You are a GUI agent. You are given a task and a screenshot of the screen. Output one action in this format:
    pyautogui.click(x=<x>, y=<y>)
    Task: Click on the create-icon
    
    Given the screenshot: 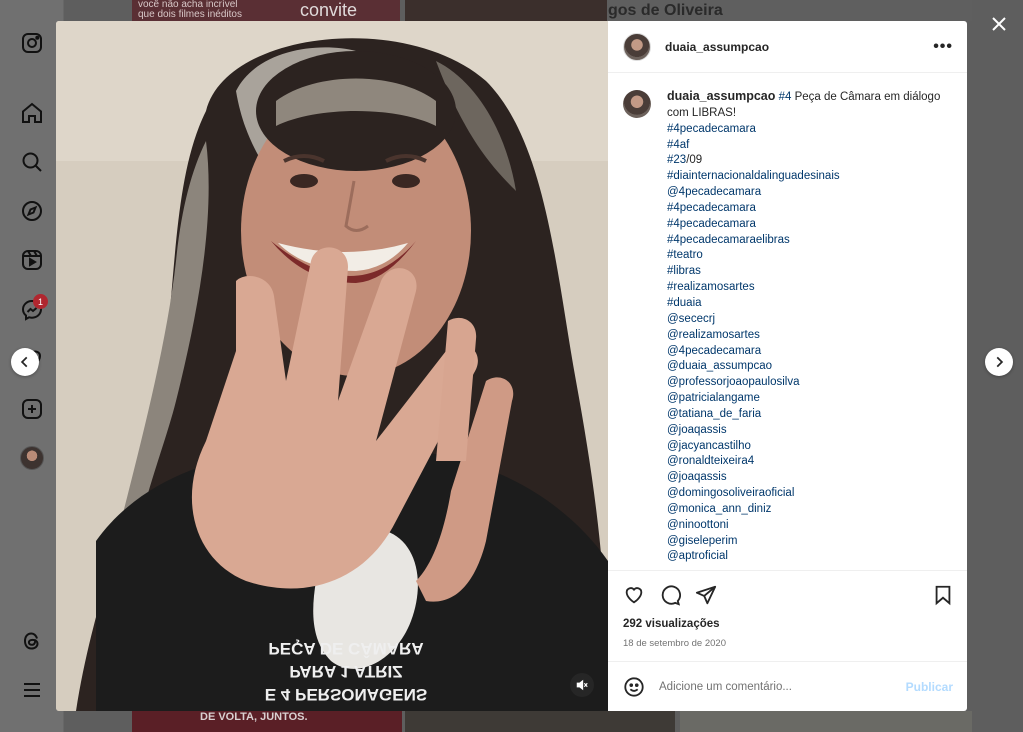 What is the action you would take?
    pyautogui.click(x=32, y=409)
    